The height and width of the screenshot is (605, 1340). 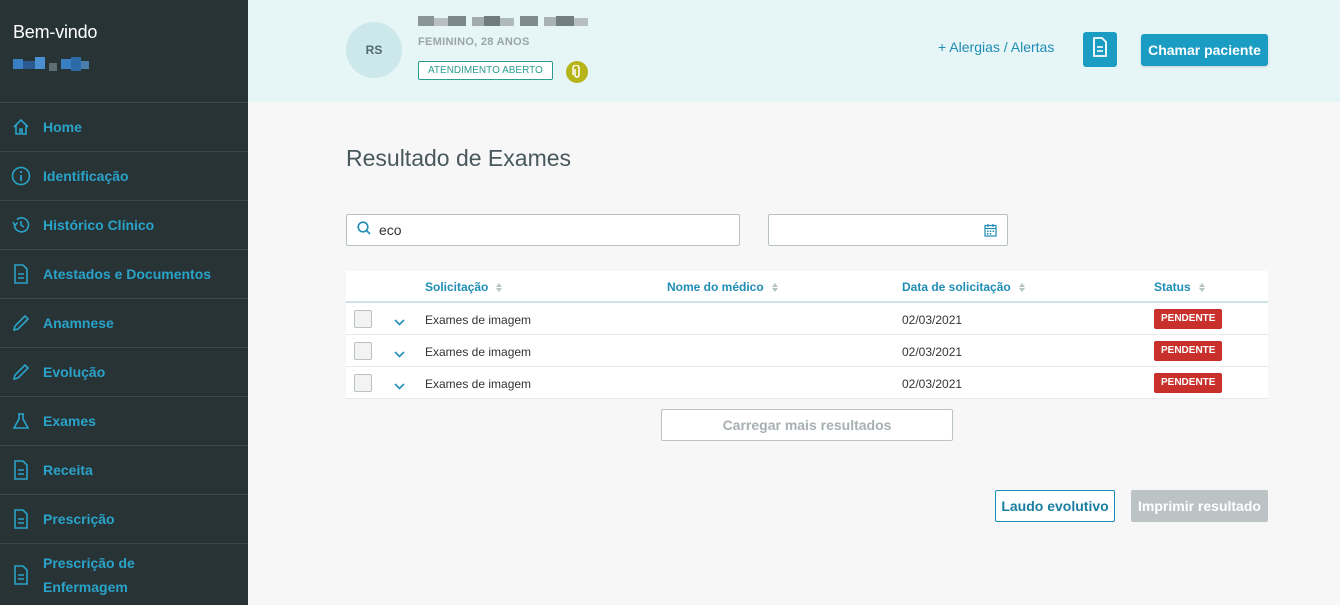 What do you see at coordinates (21, 176) in the screenshot?
I see `info-icon` at bounding box center [21, 176].